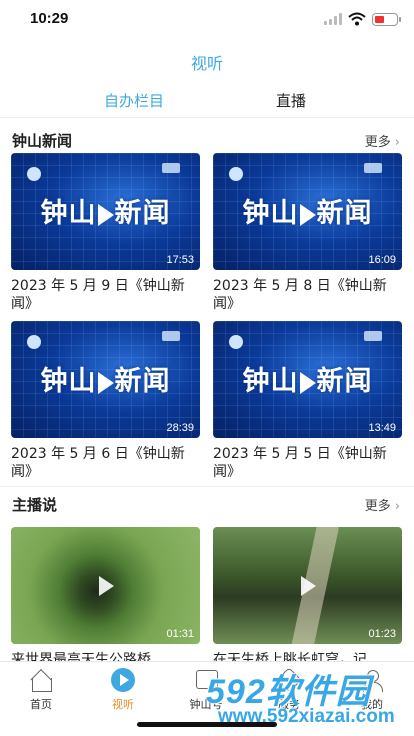 Image resolution: width=414 pixels, height=736 pixels. I want to click on page-title: 视听, so click(206, 63).